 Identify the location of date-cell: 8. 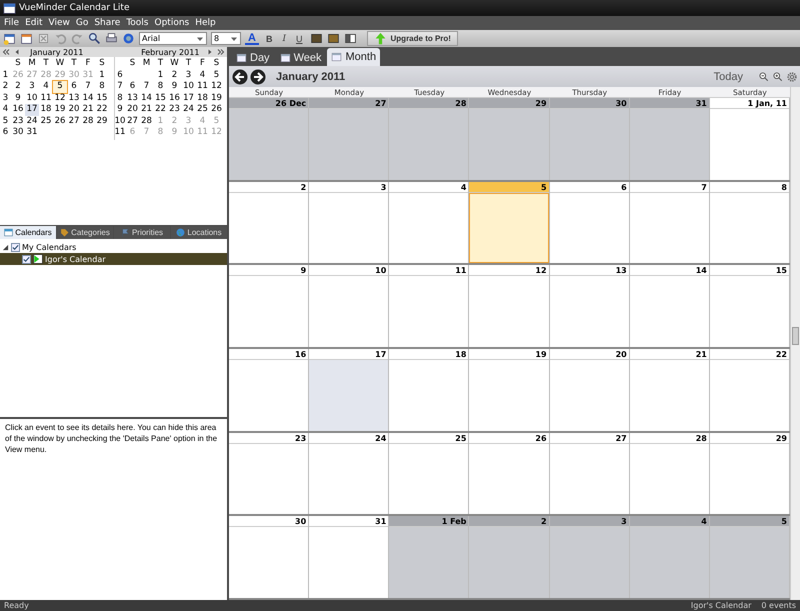
(102, 86).